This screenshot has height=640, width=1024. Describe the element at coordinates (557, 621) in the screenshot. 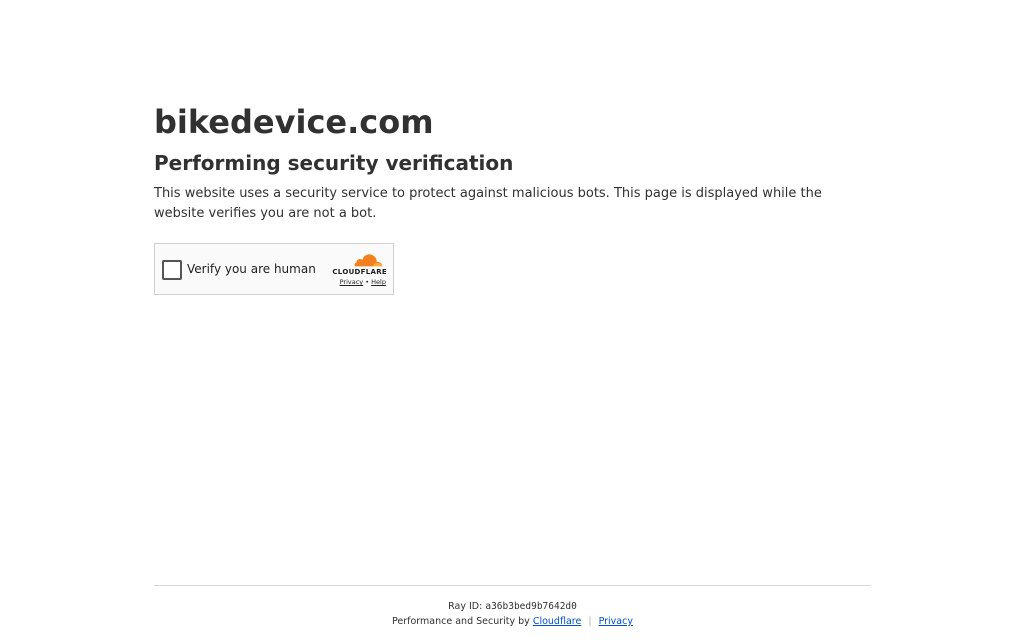

I see `cloudflare-link: Cloudflare` at that location.